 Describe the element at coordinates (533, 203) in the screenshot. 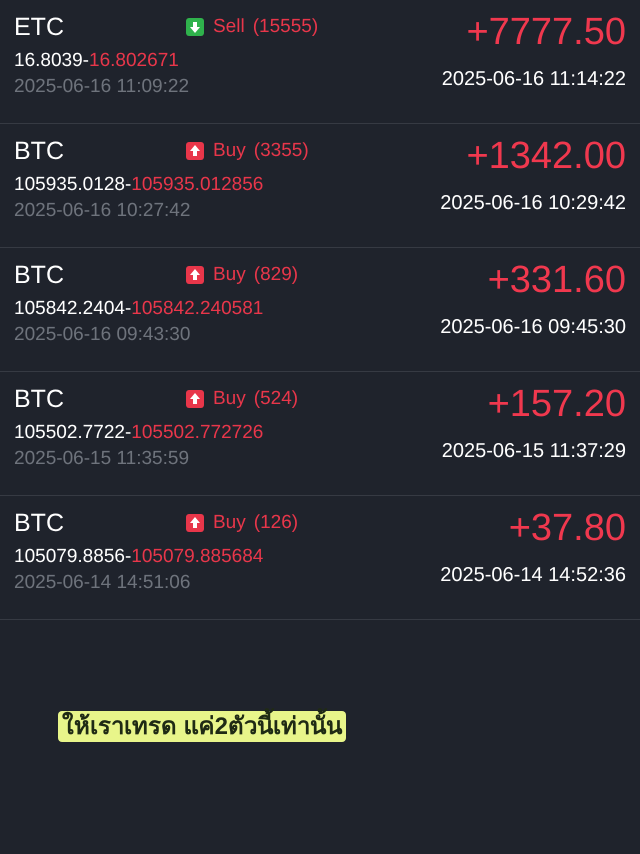

I see `close-time: 2025-06-16 10:29:42` at that location.